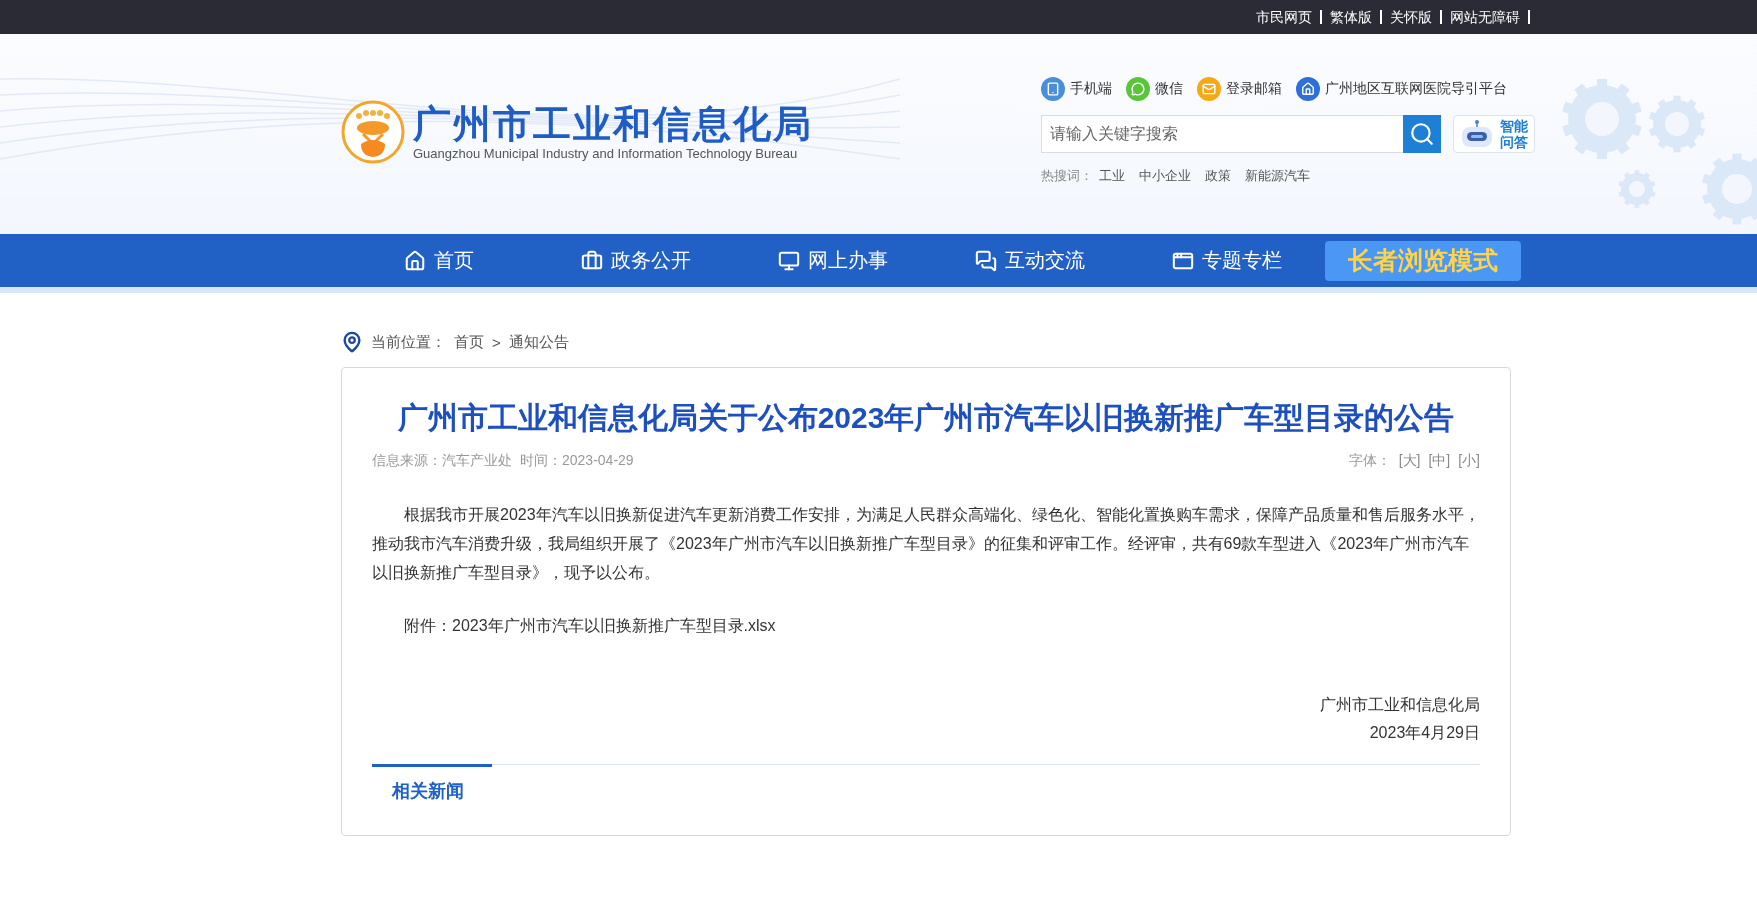 The height and width of the screenshot is (898, 1757). Describe the element at coordinates (577, 461) in the screenshot. I see `article-date: 时间：2023-04-29` at that location.